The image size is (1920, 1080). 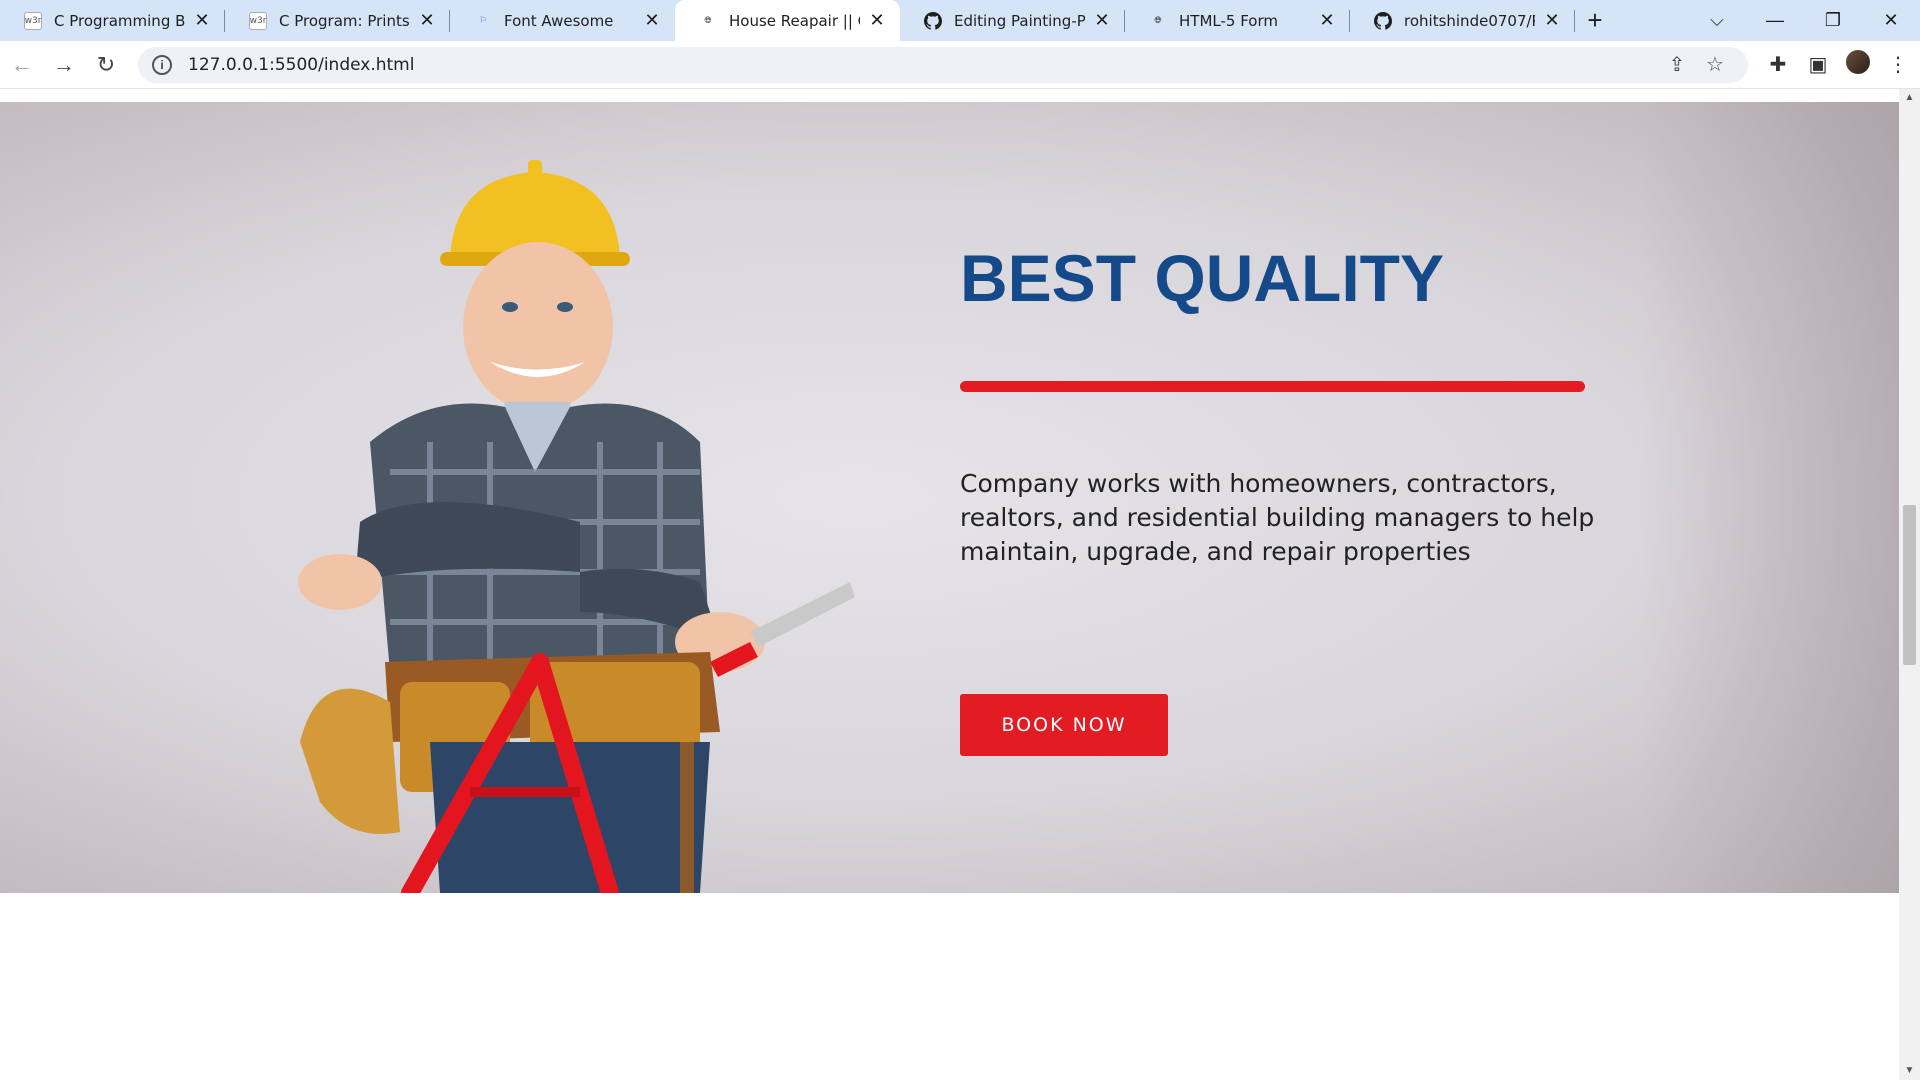 I want to click on close-window-icon: ✕, so click(x=1891, y=20).